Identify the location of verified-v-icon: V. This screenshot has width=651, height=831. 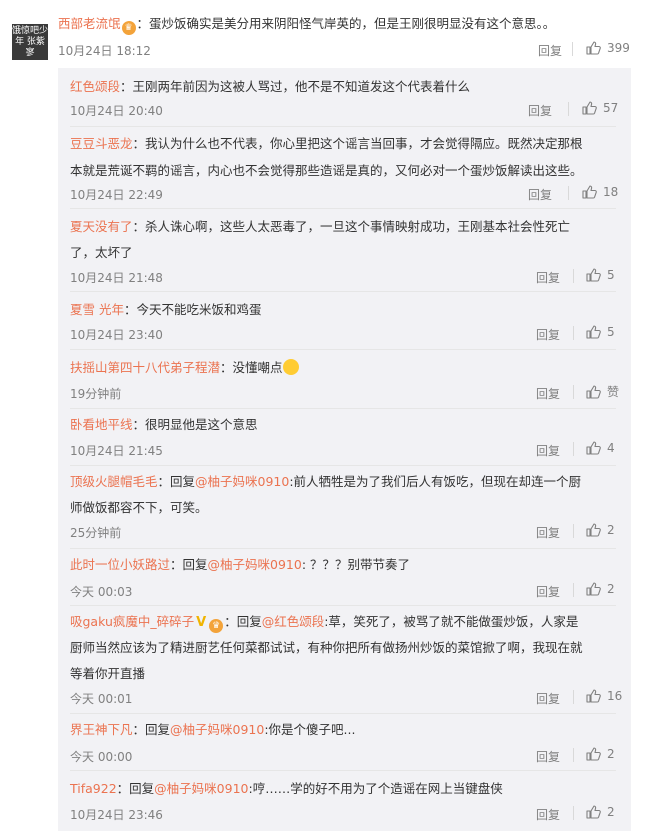
(201, 622).